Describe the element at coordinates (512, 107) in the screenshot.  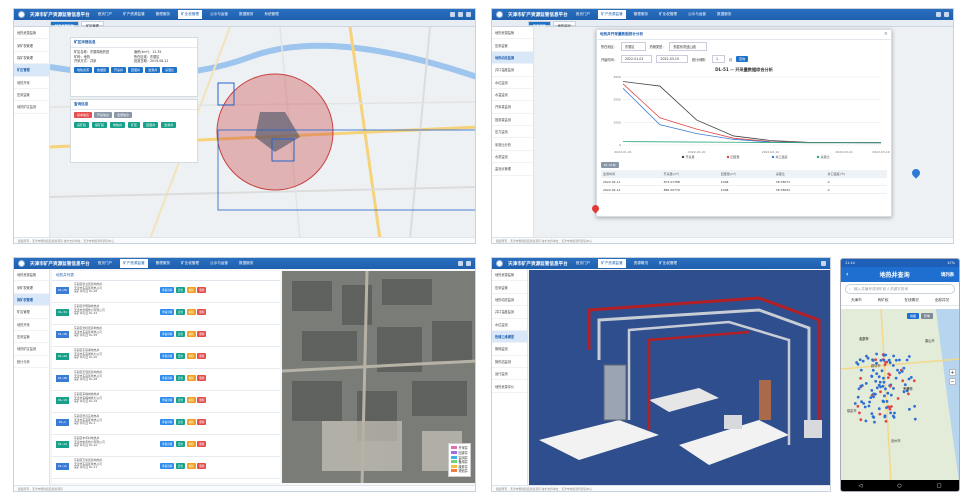
I see `sidebar-item: 开采量监测` at that location.